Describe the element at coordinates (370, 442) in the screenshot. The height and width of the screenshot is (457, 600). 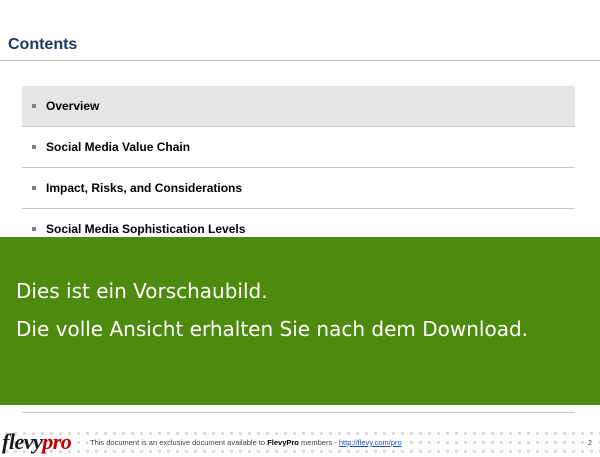
I see `flevy-pro-link: http://flevy.com/pro` at that location.